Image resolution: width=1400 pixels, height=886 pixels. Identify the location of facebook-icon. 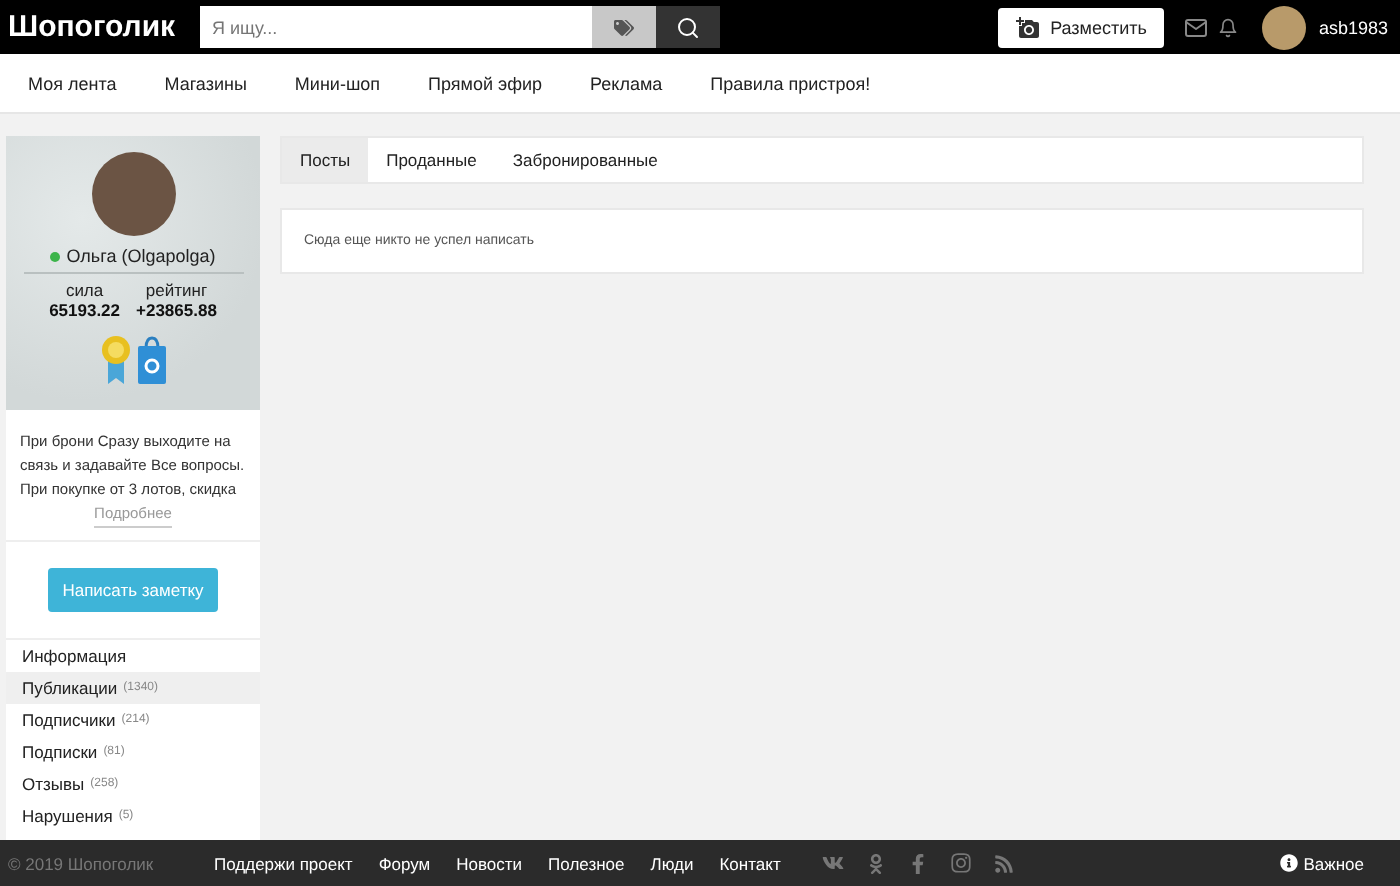
(918, 863).